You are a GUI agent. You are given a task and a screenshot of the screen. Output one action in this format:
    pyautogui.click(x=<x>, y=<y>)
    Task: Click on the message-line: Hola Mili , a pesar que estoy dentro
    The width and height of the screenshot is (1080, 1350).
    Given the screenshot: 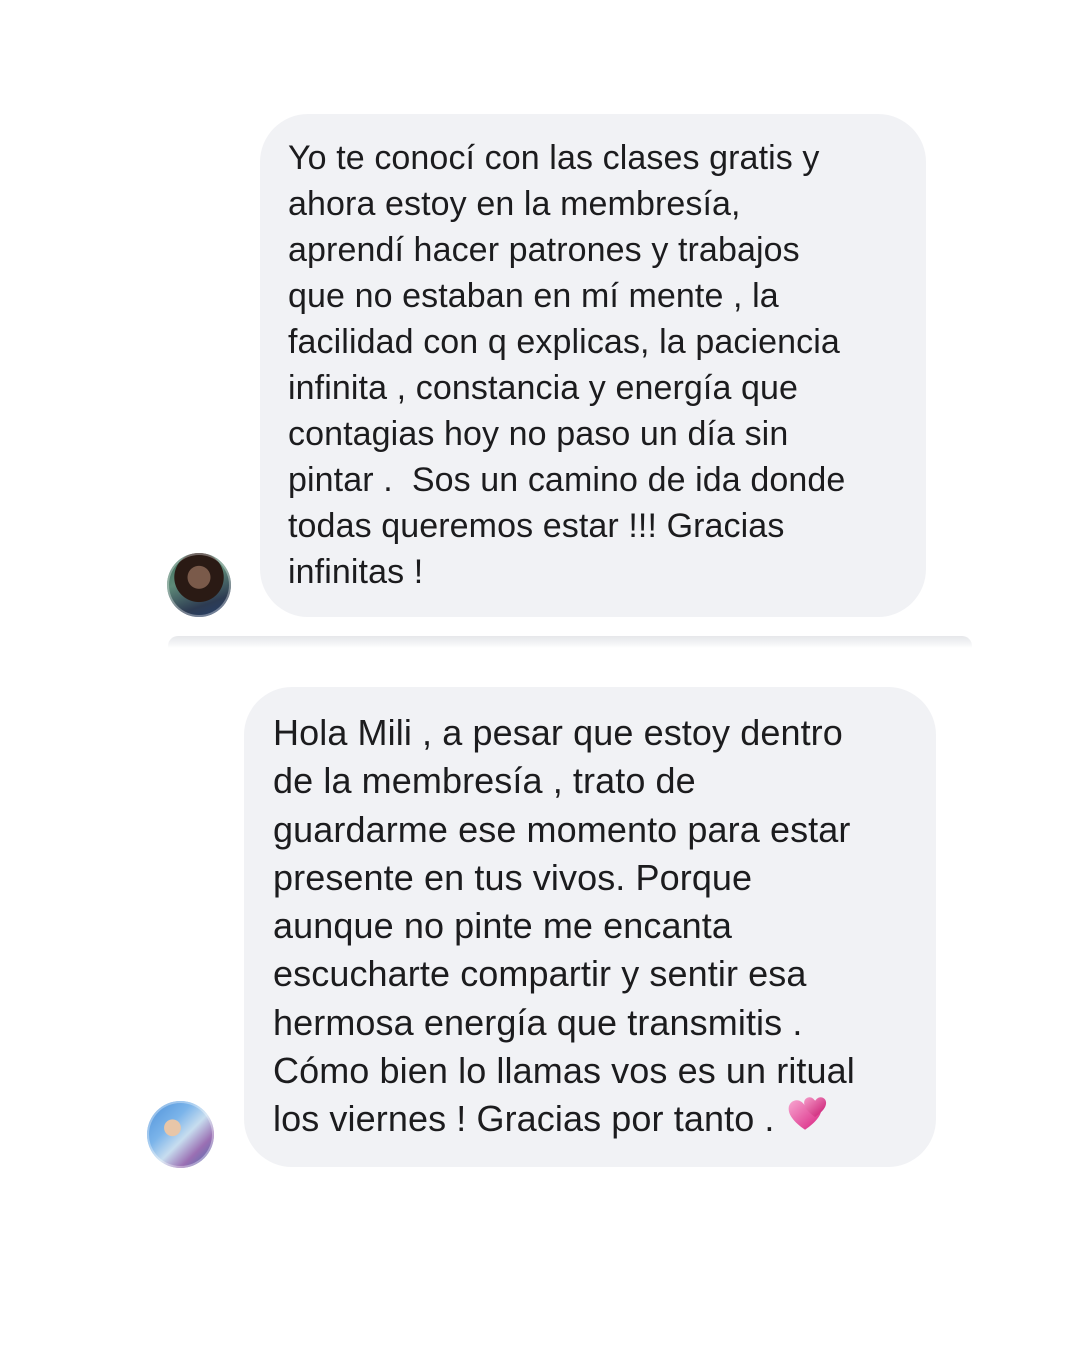 What is the action you would take?
    pyautogui.click(x=558, y=732)
    